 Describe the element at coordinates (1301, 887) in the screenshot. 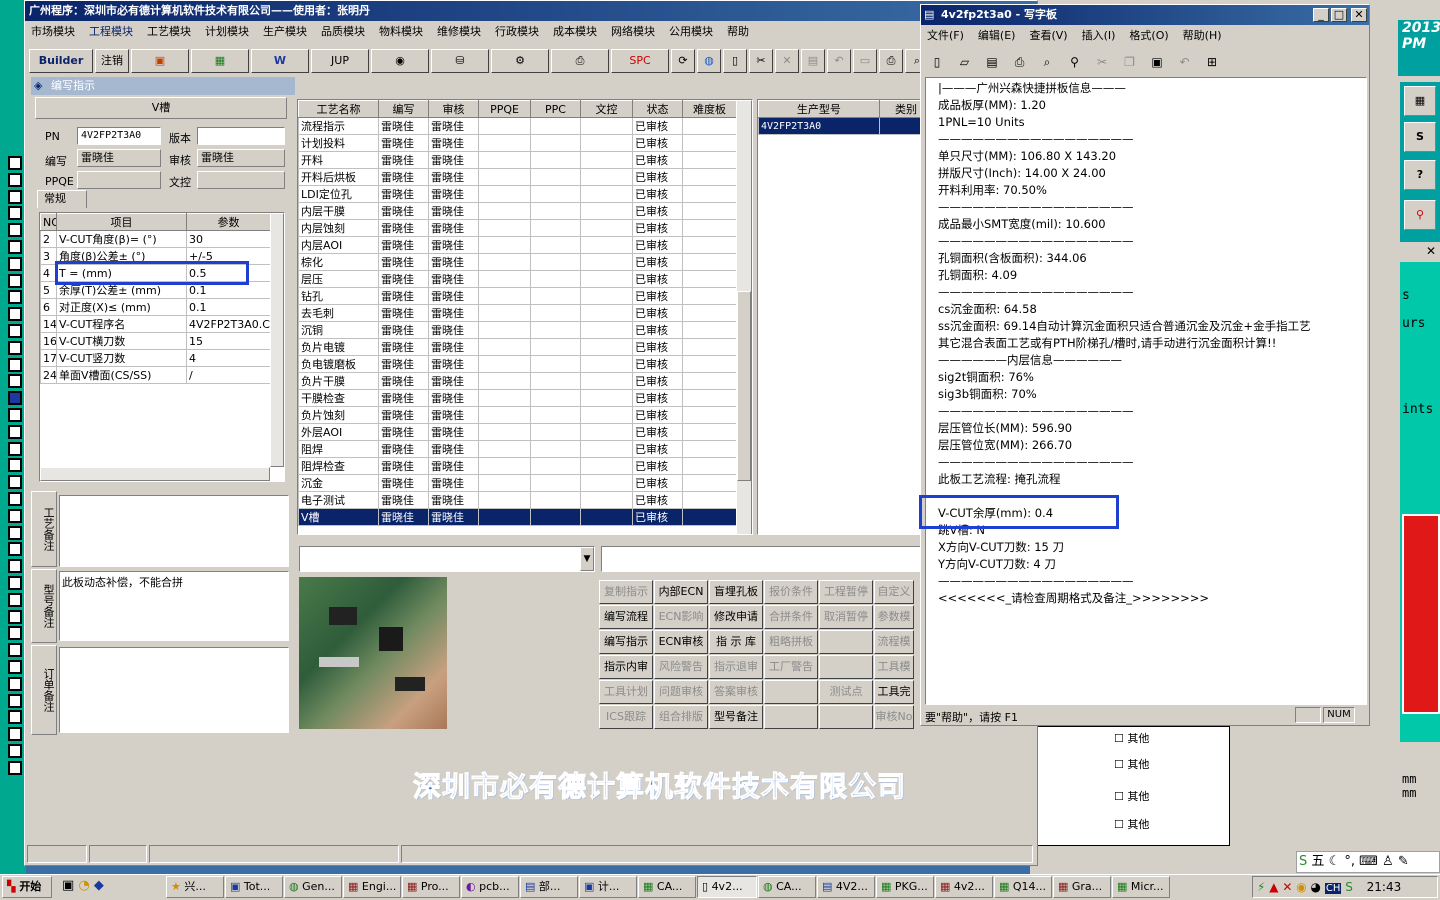

I see `tray-icon: ◉` at that location.